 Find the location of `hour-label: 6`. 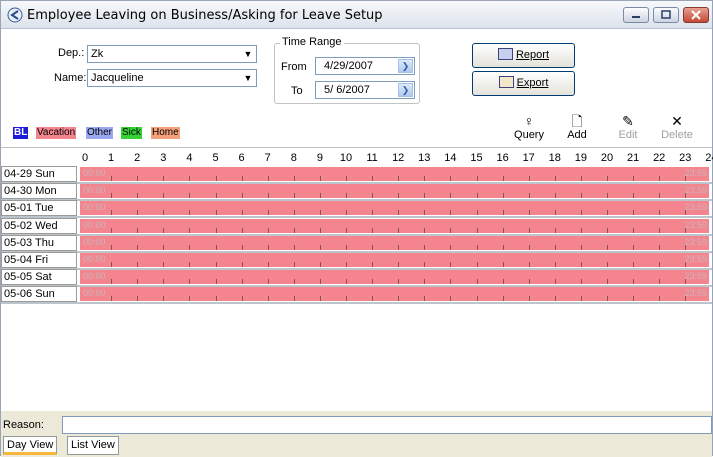

hour-label: 6 is located at coordinates (241, 158).